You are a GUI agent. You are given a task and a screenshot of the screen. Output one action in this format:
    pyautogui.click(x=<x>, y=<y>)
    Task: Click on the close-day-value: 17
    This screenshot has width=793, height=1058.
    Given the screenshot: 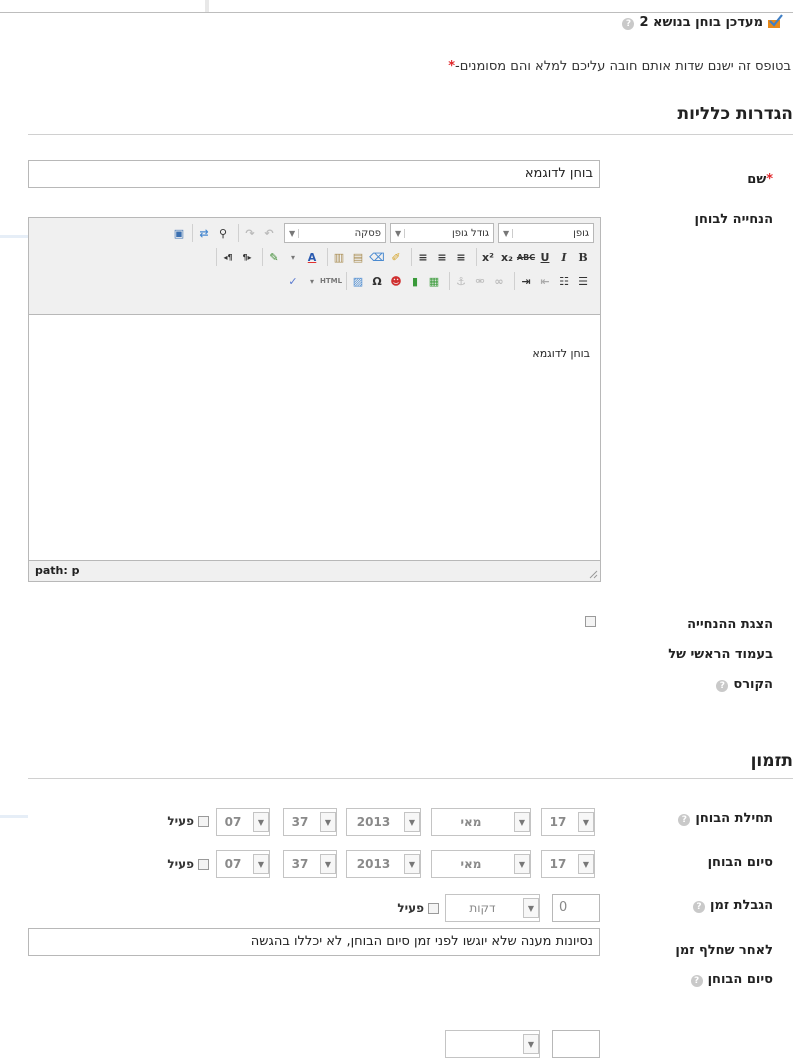 What is the action you would take?
    pyautogui.click(x=558, y=864)
    